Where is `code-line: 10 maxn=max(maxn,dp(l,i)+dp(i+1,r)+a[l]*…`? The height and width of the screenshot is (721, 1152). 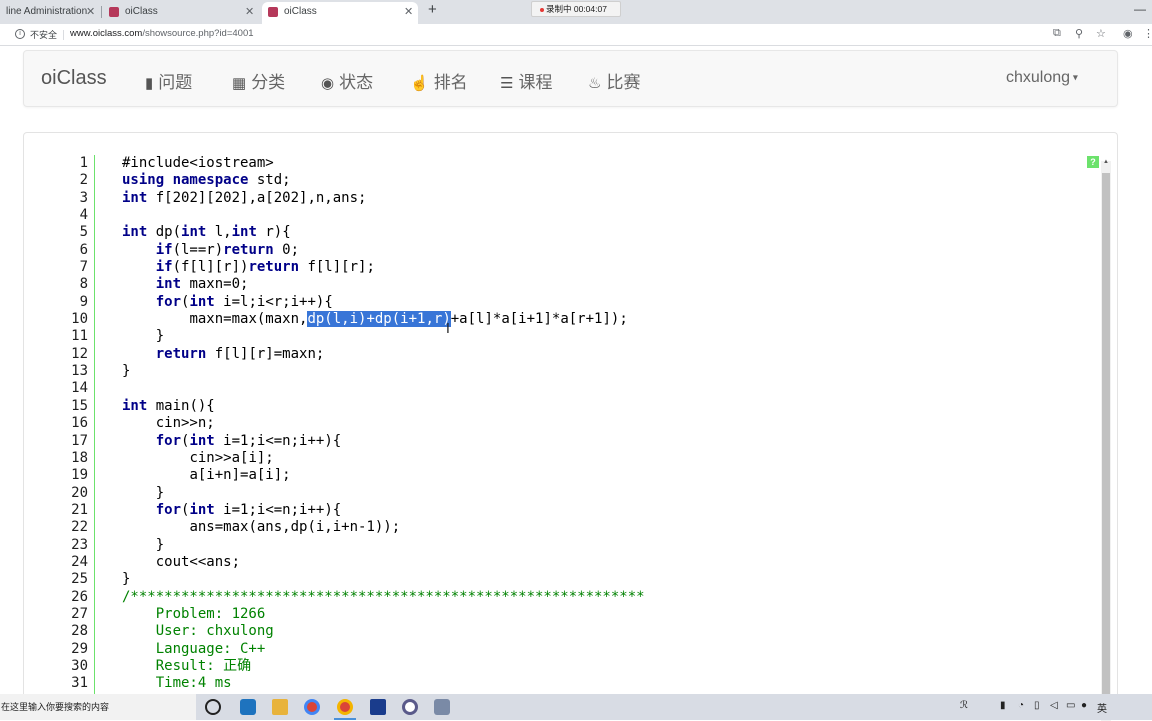 code-line: 10 maxn=max(maxn,dp(l,i)+dp(i+1,r)+a[l]*… is located at coordinates (579, 319).